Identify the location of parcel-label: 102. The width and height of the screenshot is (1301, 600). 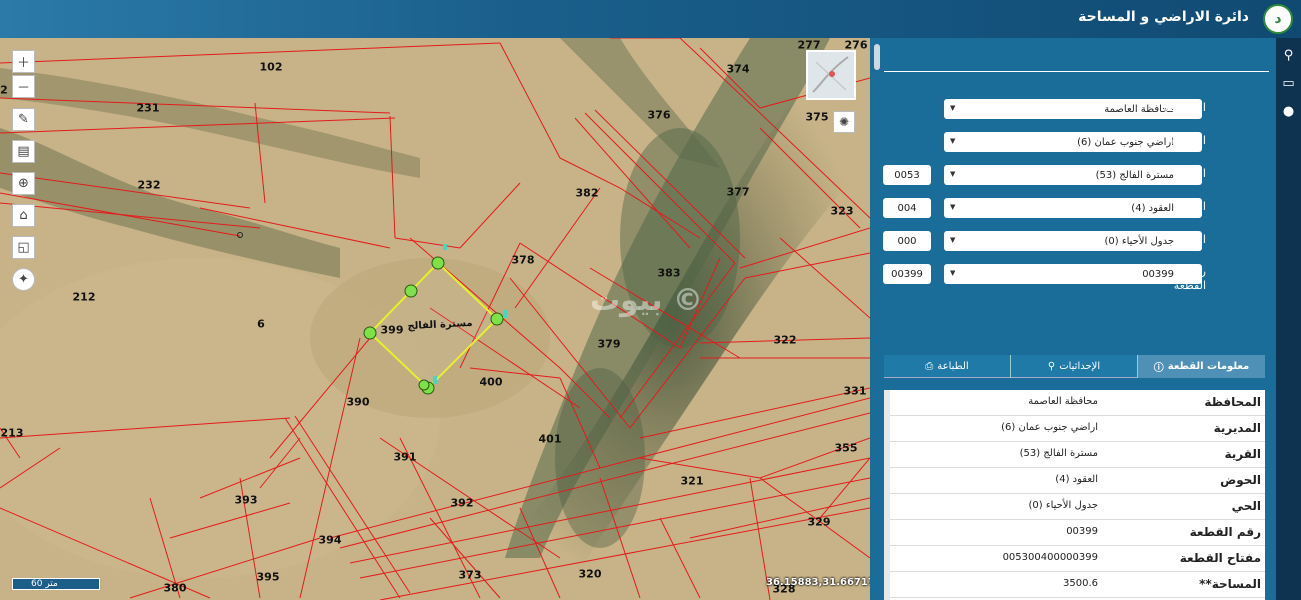
(271, 67).